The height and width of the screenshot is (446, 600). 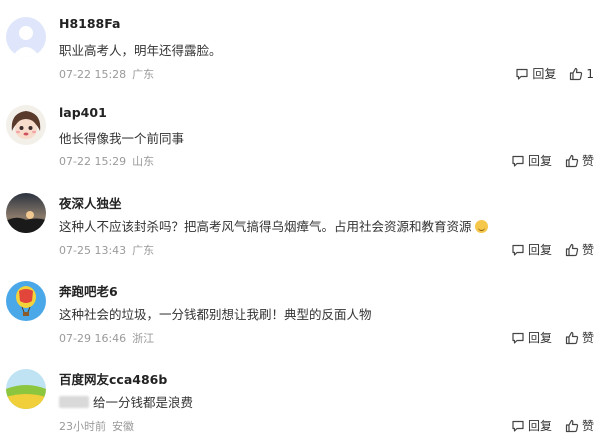 What do you see at coordinates (590, 73) in the screenshot?
I see `like-count: 1` at bounding box center [590, 73].